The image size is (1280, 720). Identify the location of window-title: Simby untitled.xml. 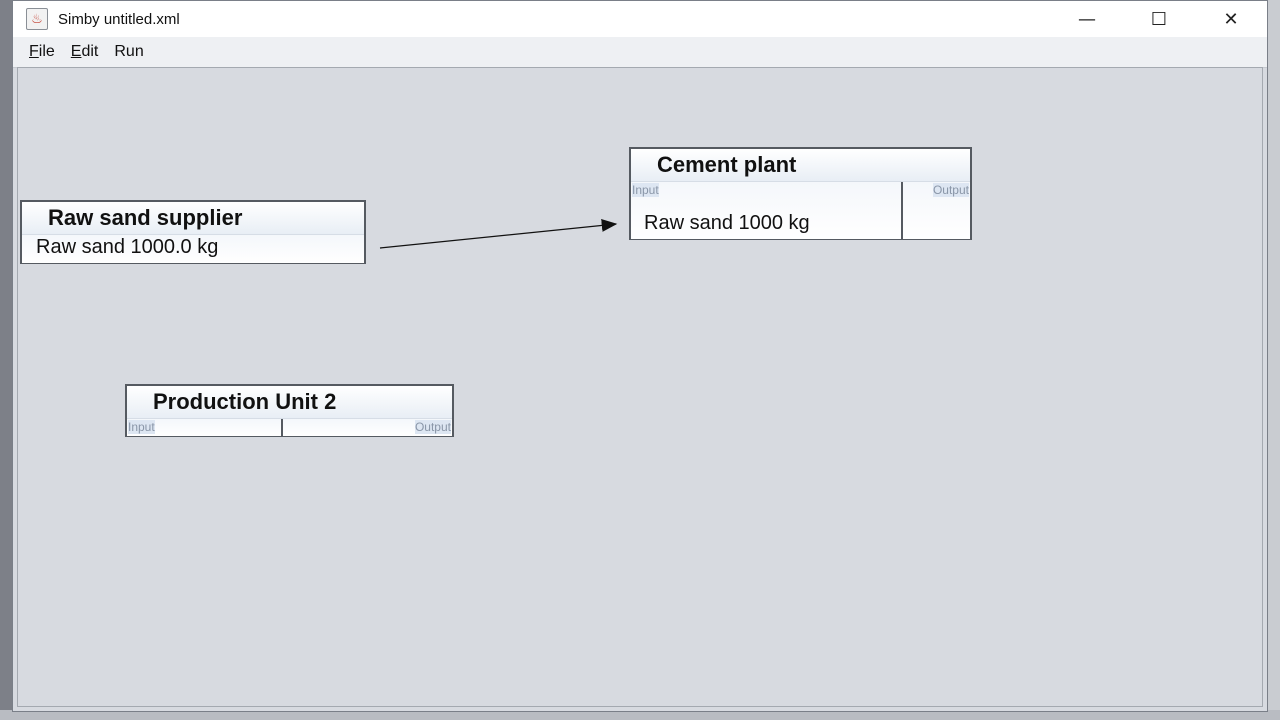
(119, 19).